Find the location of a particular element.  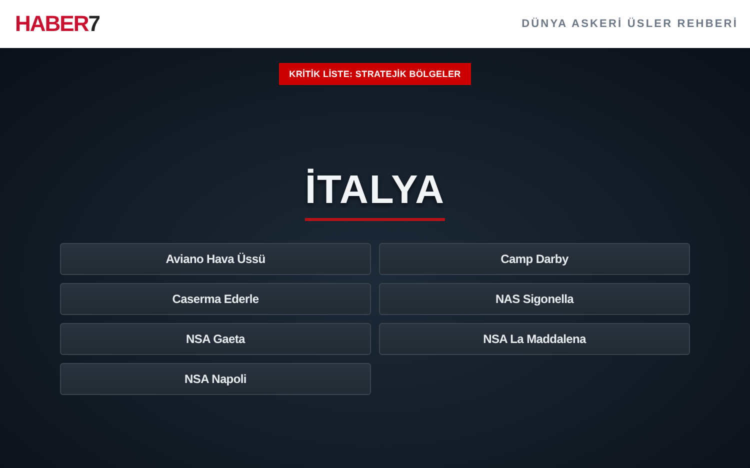

base-button: Caserma Ederle is located at coordinates (215, 299).